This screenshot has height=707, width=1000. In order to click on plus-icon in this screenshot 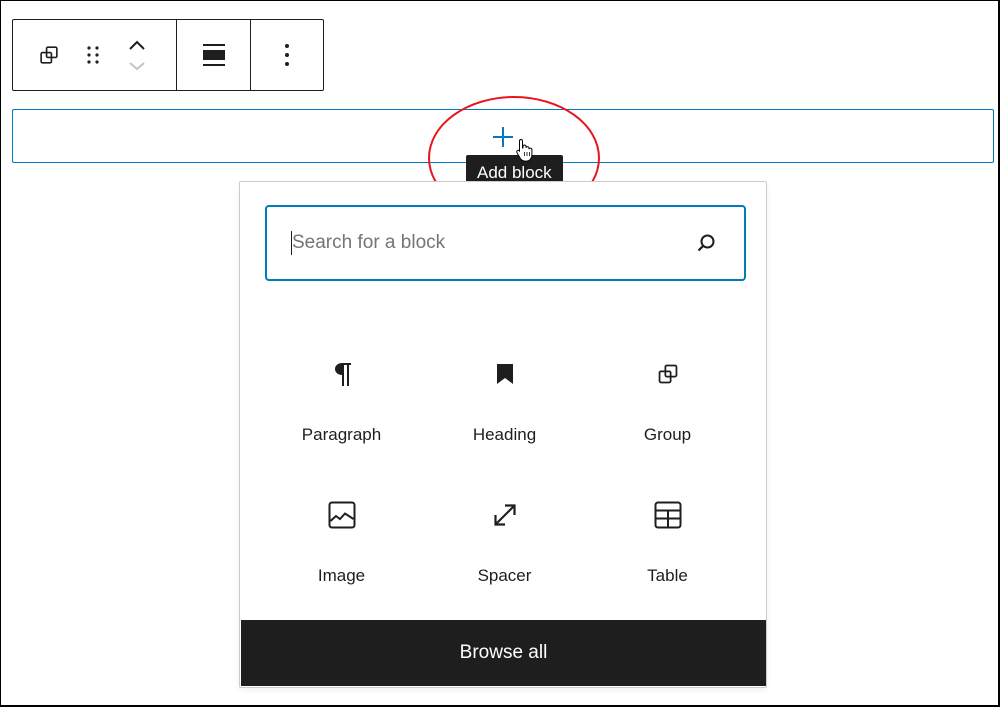, I will do `click(503, 137)`.